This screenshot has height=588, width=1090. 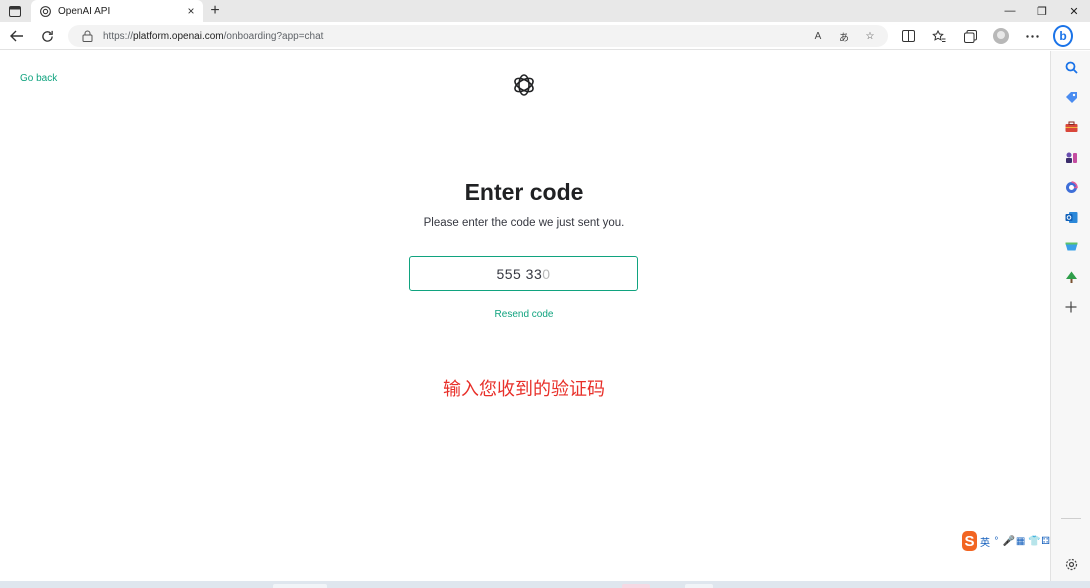 I want to click on sidebar-divider, so click(x=1071, y=518).